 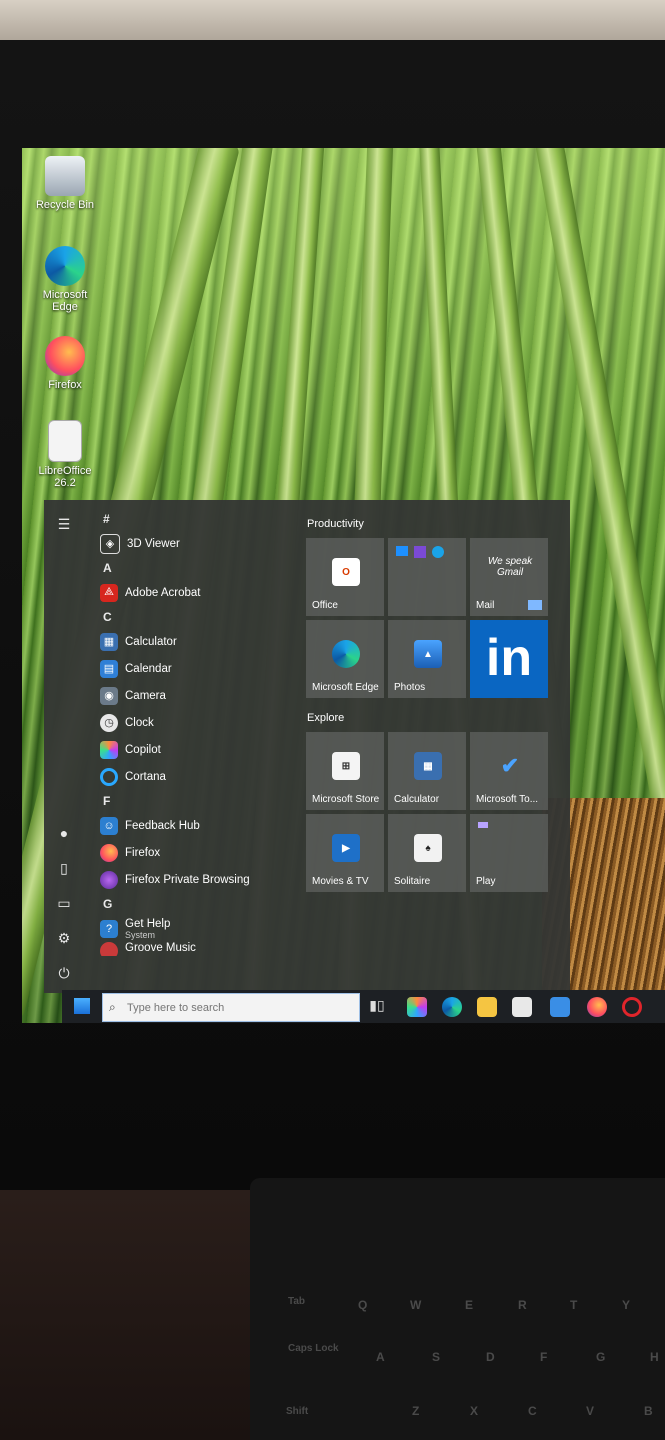 I want to click on taskbar-search: ⌕, so click(x=231, y=1007).